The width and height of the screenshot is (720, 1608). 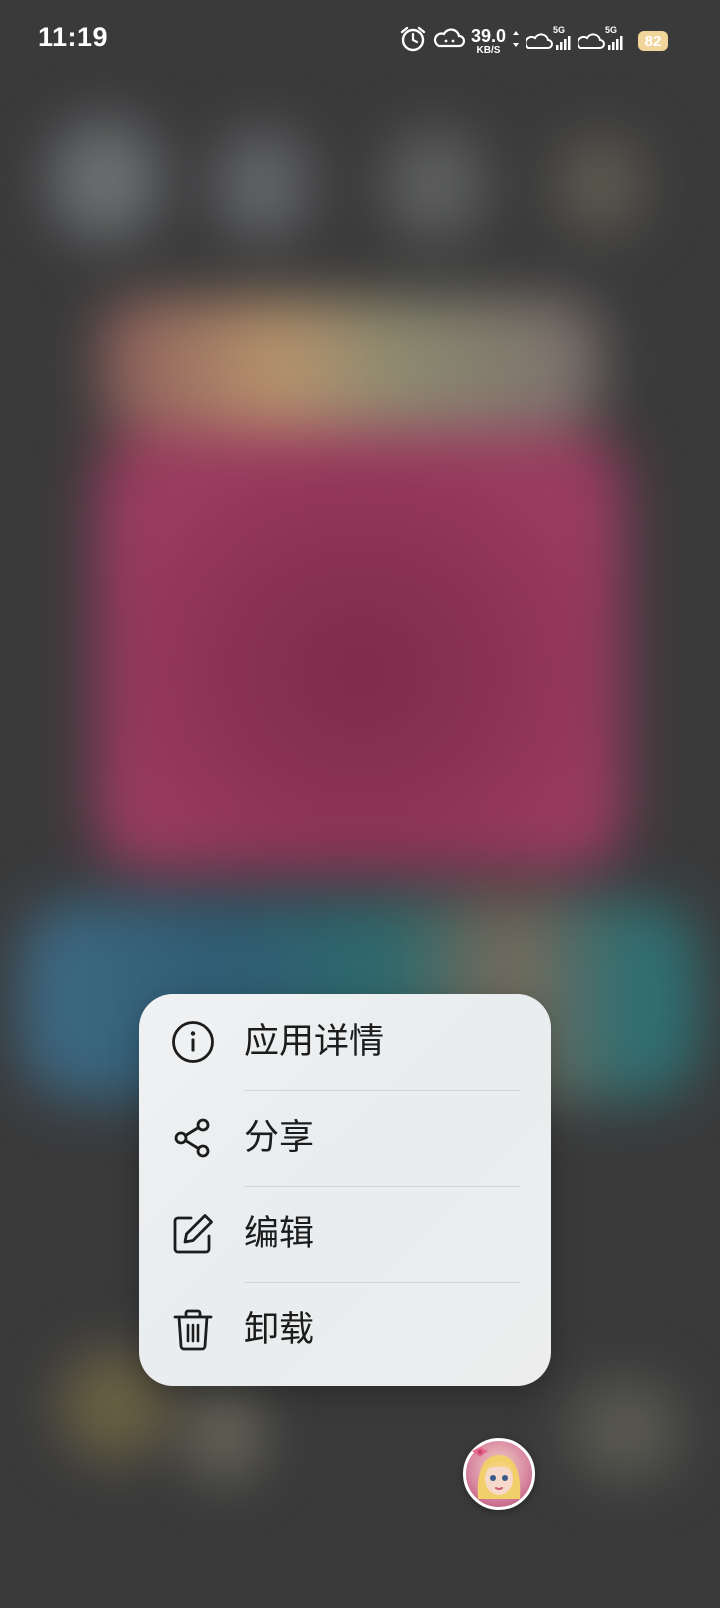 What do you see at coordinates (193, 1234) in the screenshot?
I see `edit-icon` at bounding box center [193, 1234].